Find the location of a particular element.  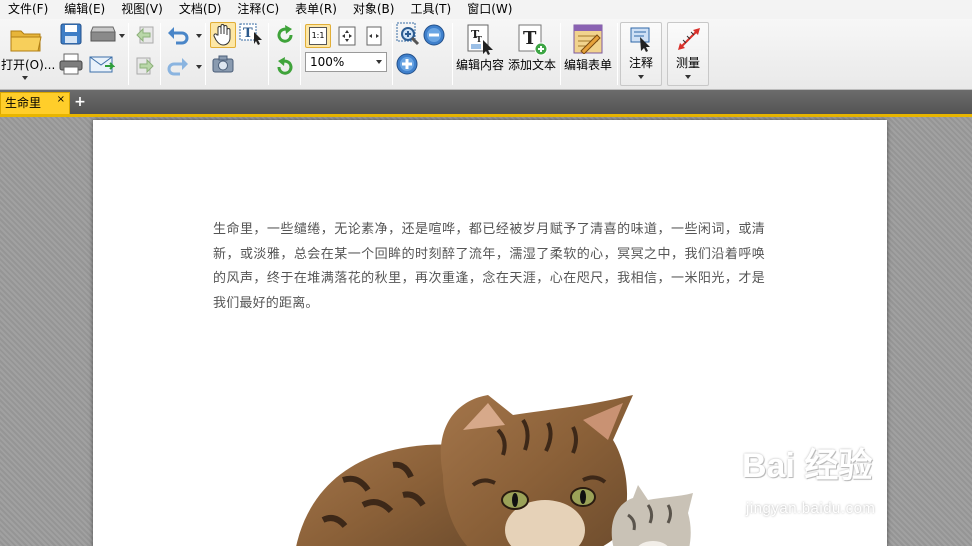

print-icon is located at coordinates (71, 64).